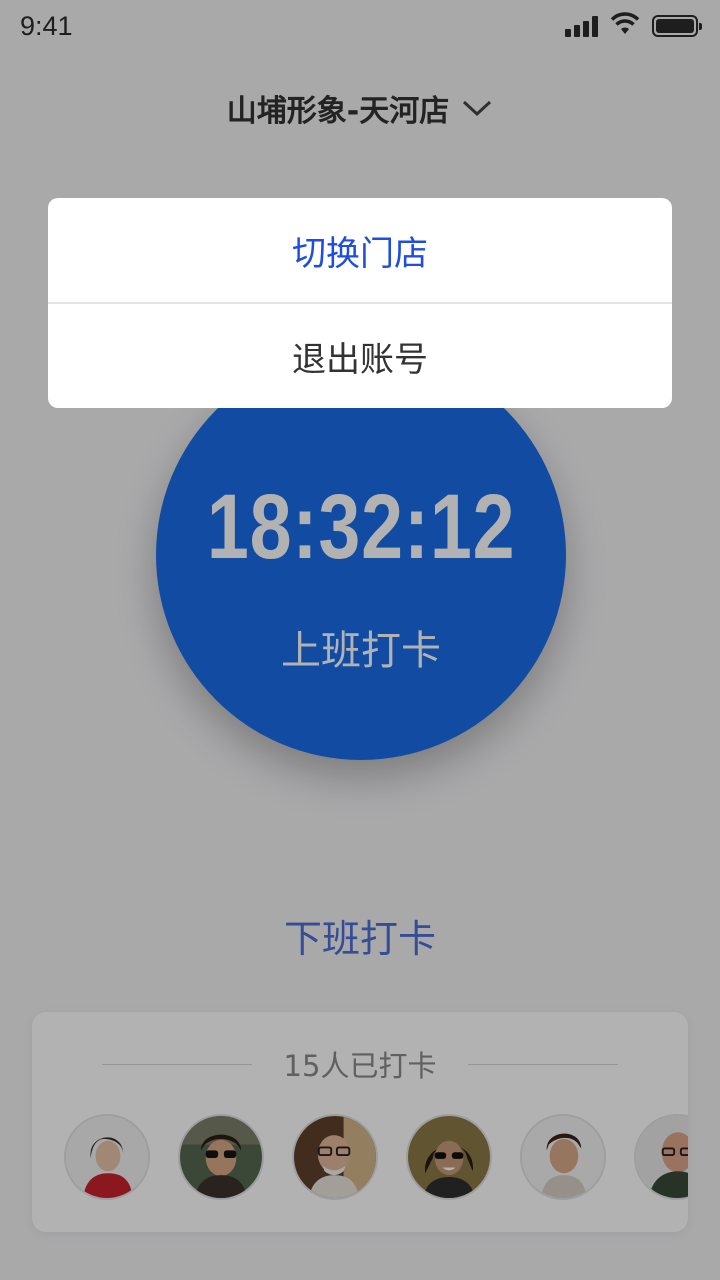  I want to click on action-menu: 切换门店 退出账号, so click(360, 303).